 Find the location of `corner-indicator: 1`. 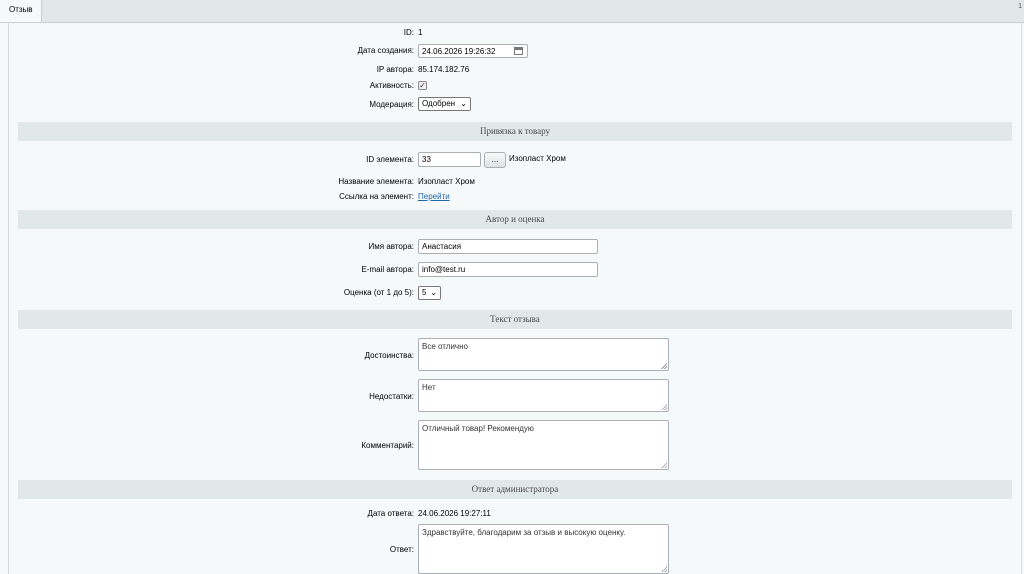

corner-indicator: 1 is located at coordinates (1020, 6).